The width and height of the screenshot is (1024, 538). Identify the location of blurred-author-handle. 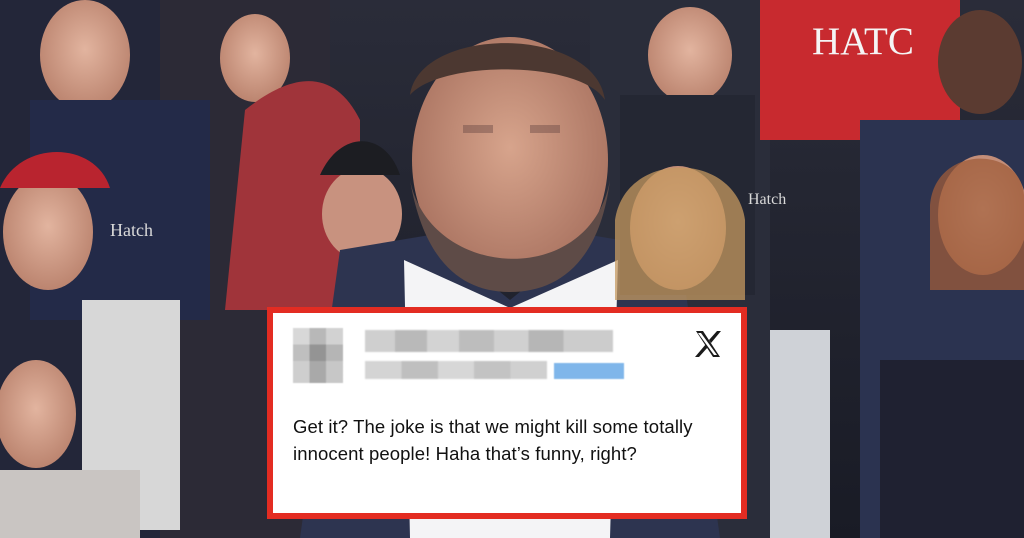
(456, 370).